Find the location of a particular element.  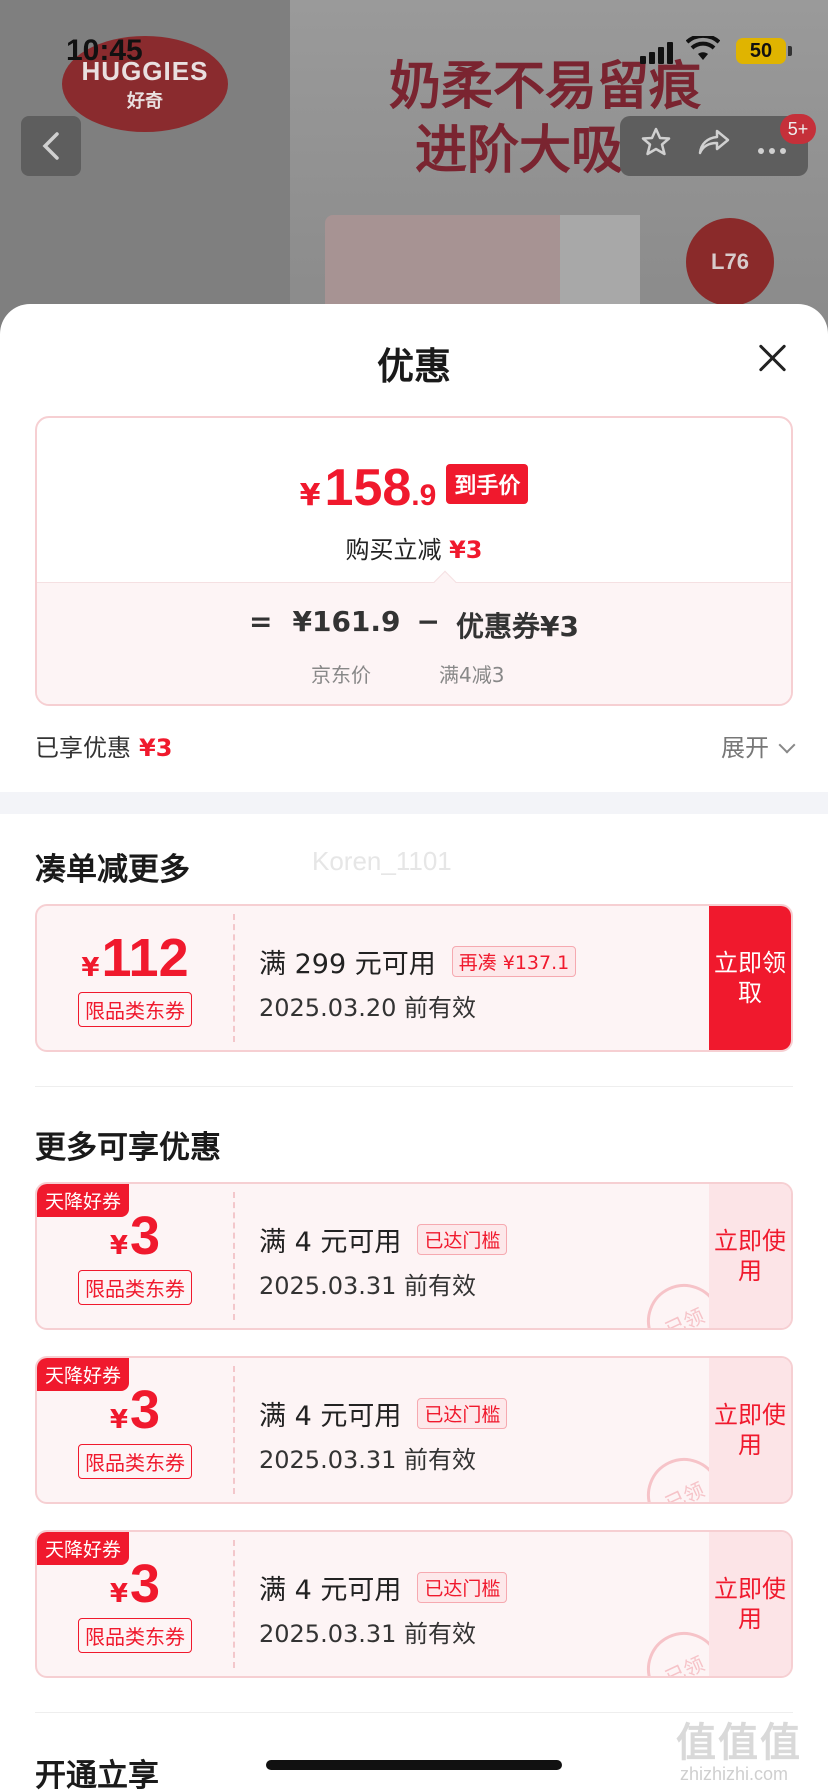

coupon-condition-text: 满 299 元可用 is located at coordinates (347, 964).